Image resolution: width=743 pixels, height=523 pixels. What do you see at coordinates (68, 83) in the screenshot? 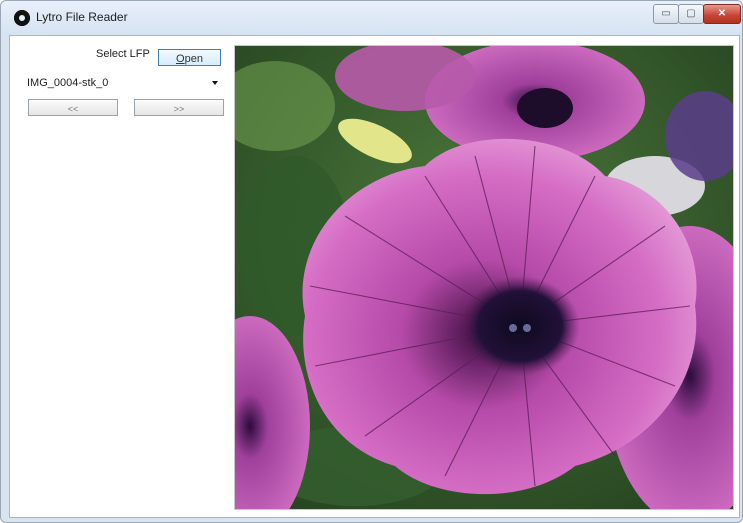
I see `file-select-value: IMG_0004-stk_0` at bounding box center [68, 83].